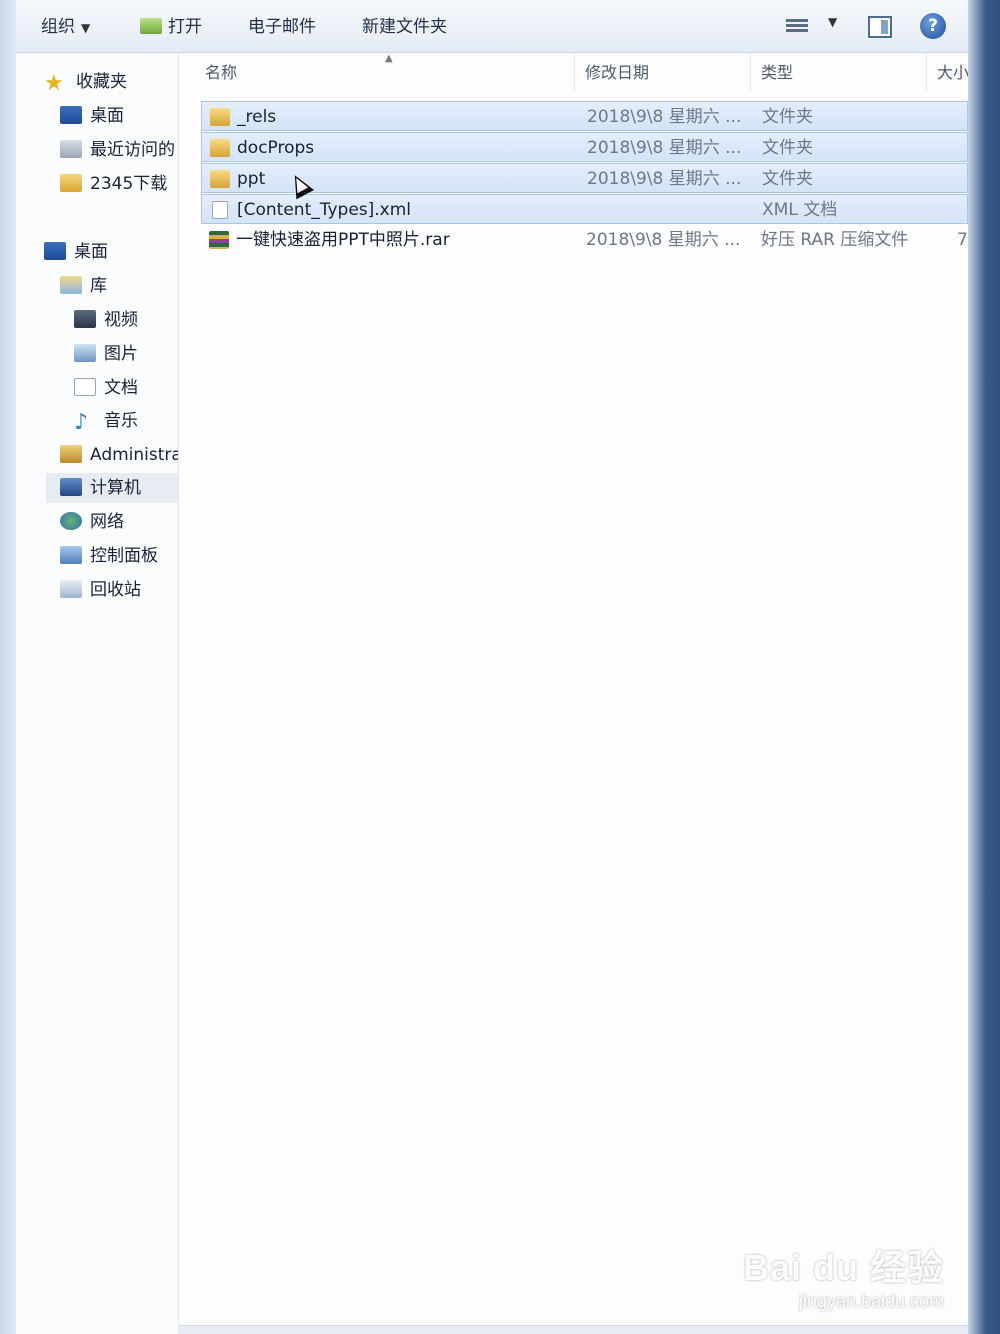 This screenshot has width=1000, height=1334. What do you see at coordinates (584, 116) in the screenshot?
I see `file-row: _rels 2018\9\8 星期六 ... 文件夹` at bounding box center [584, 116].